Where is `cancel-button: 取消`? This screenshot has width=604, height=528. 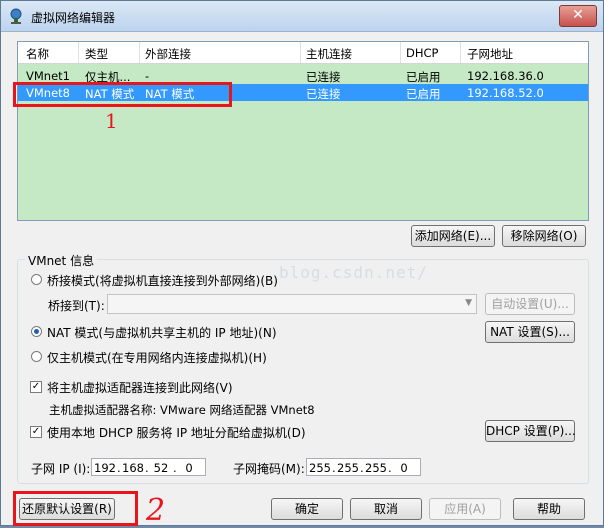 cancel-button: 取消 is located at coordinates (386, 509).